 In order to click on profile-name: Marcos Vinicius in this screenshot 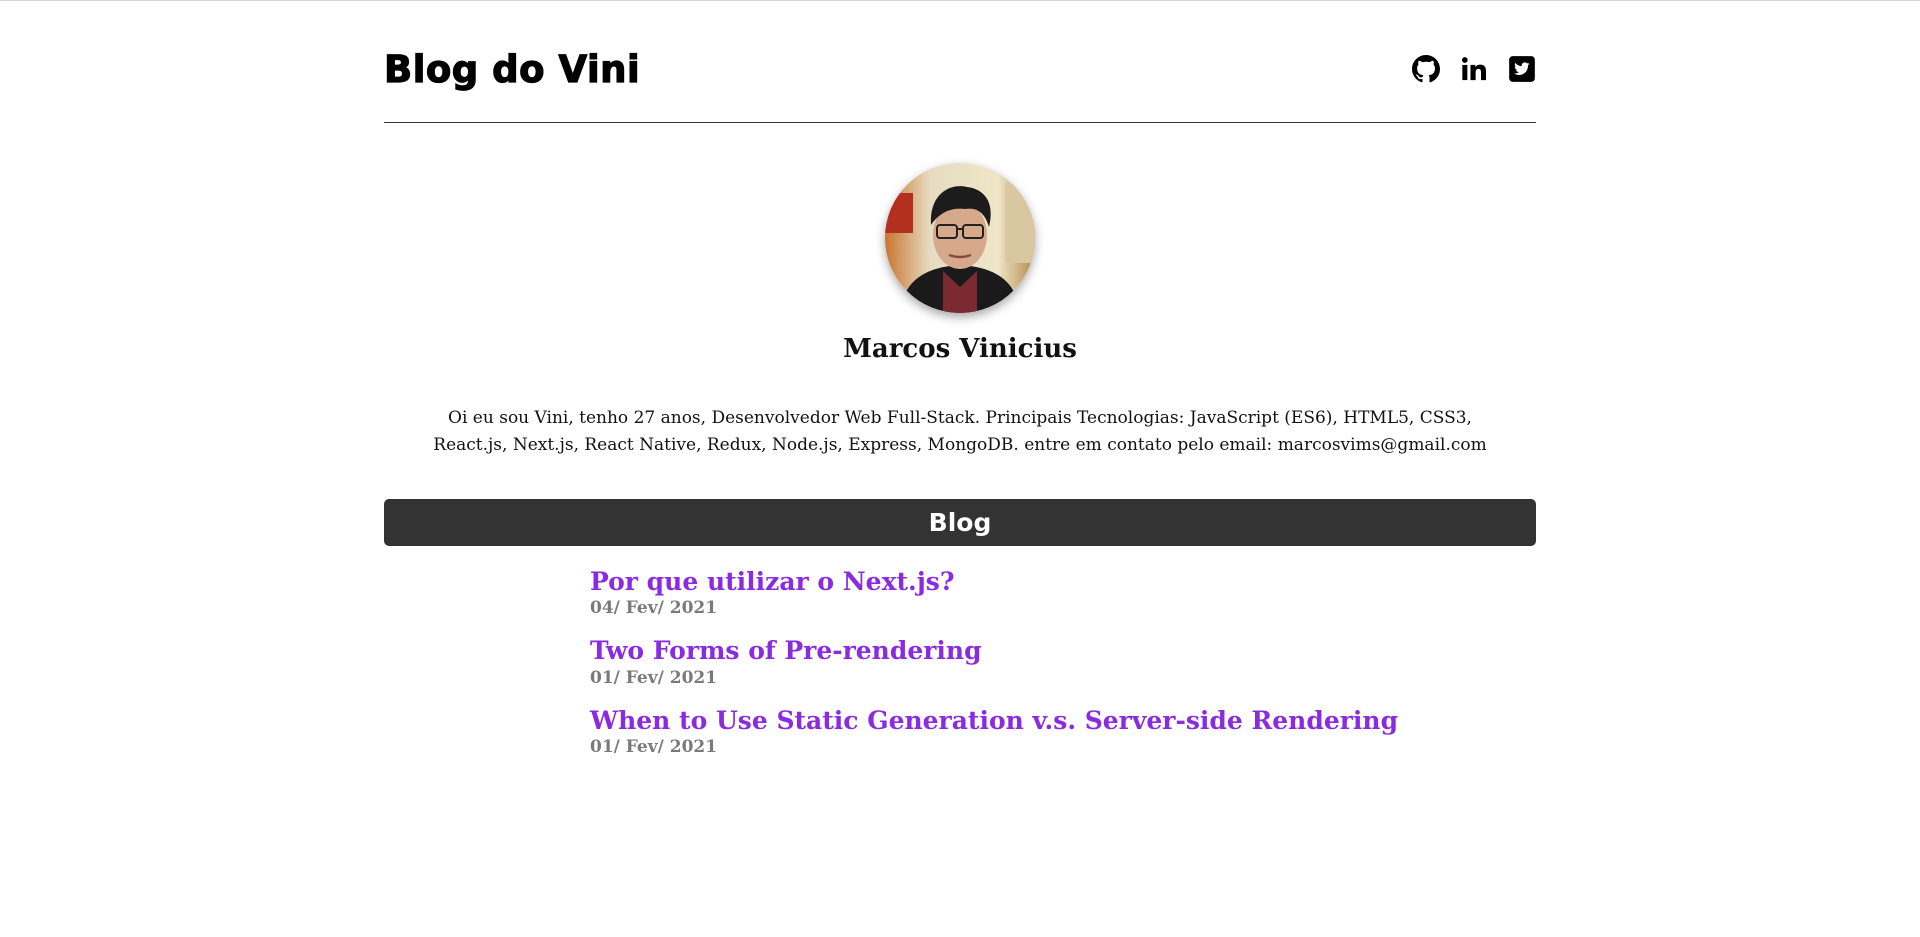, I will do `click(960, 349)`.